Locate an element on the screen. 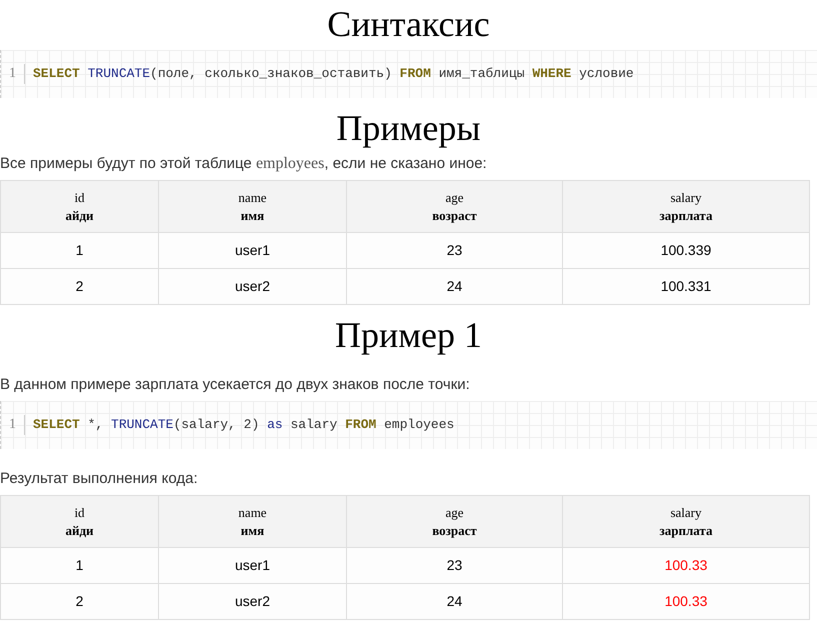 The height and width of the screenshot is (636, 817). table-cell: 100.331 is located at coordinates (686, 286).